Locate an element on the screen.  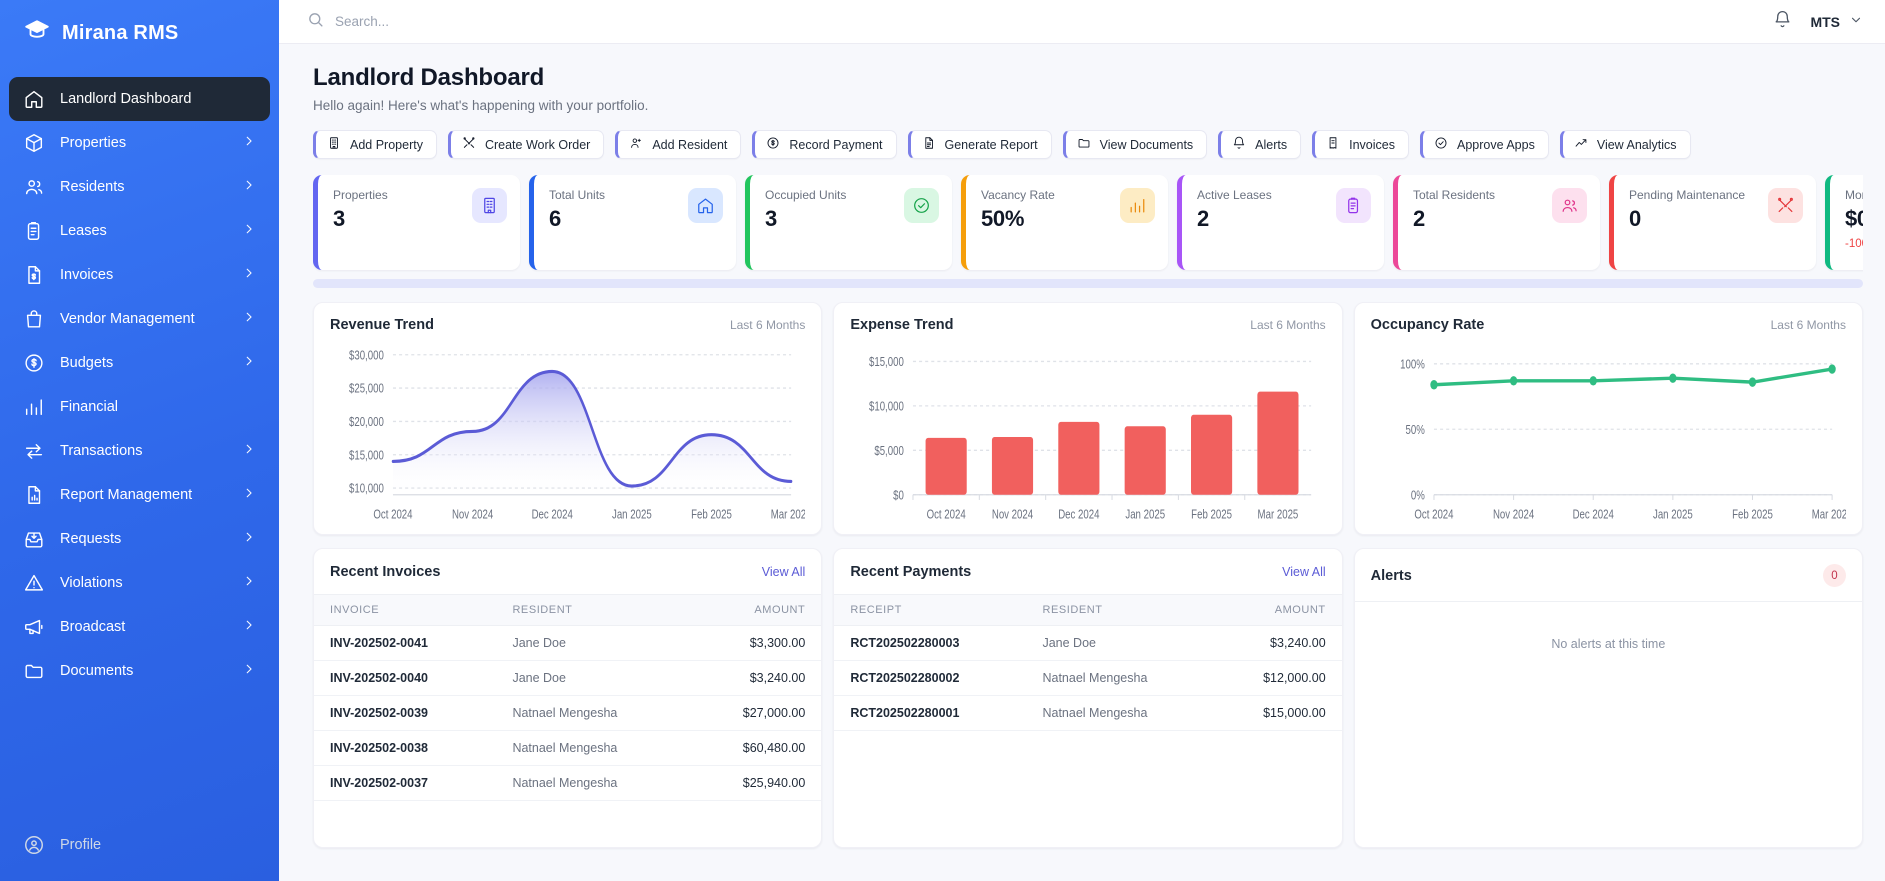
sidebar-item-label: Budgets is located at coordinates (87, 363).